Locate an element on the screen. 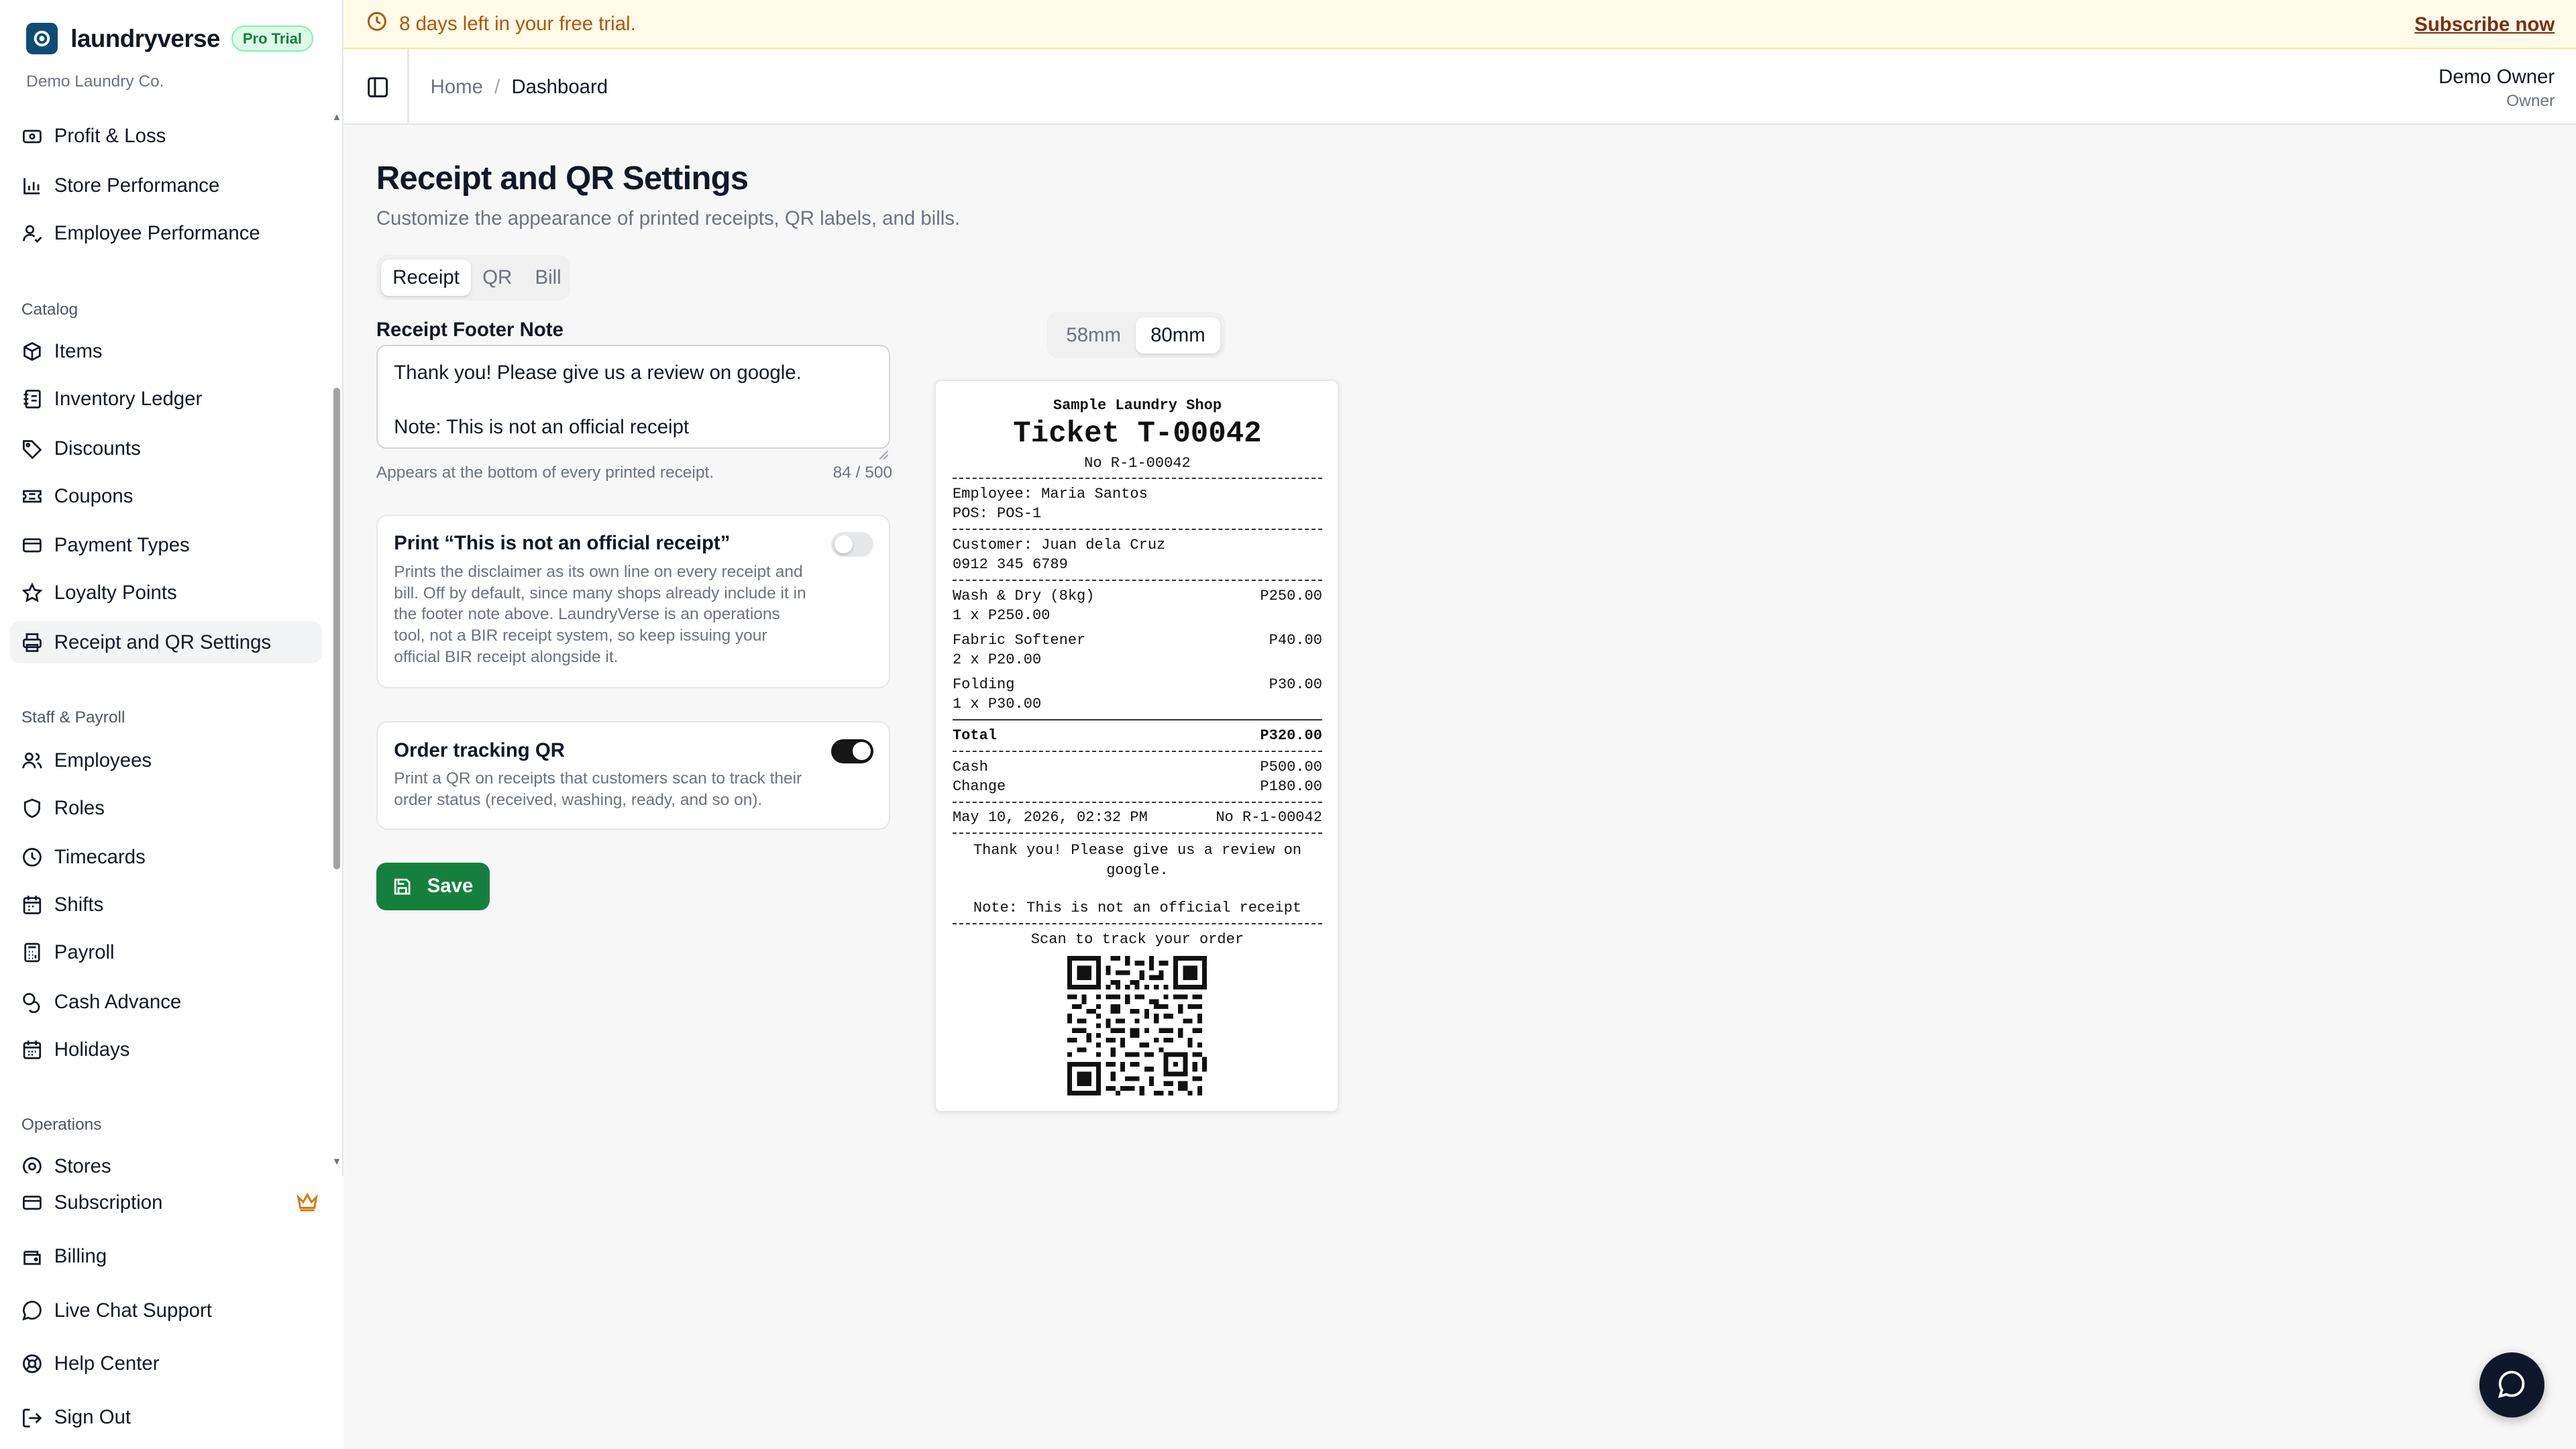  receipt-change-value: P180.00 is located at coordinates (1291, 786).